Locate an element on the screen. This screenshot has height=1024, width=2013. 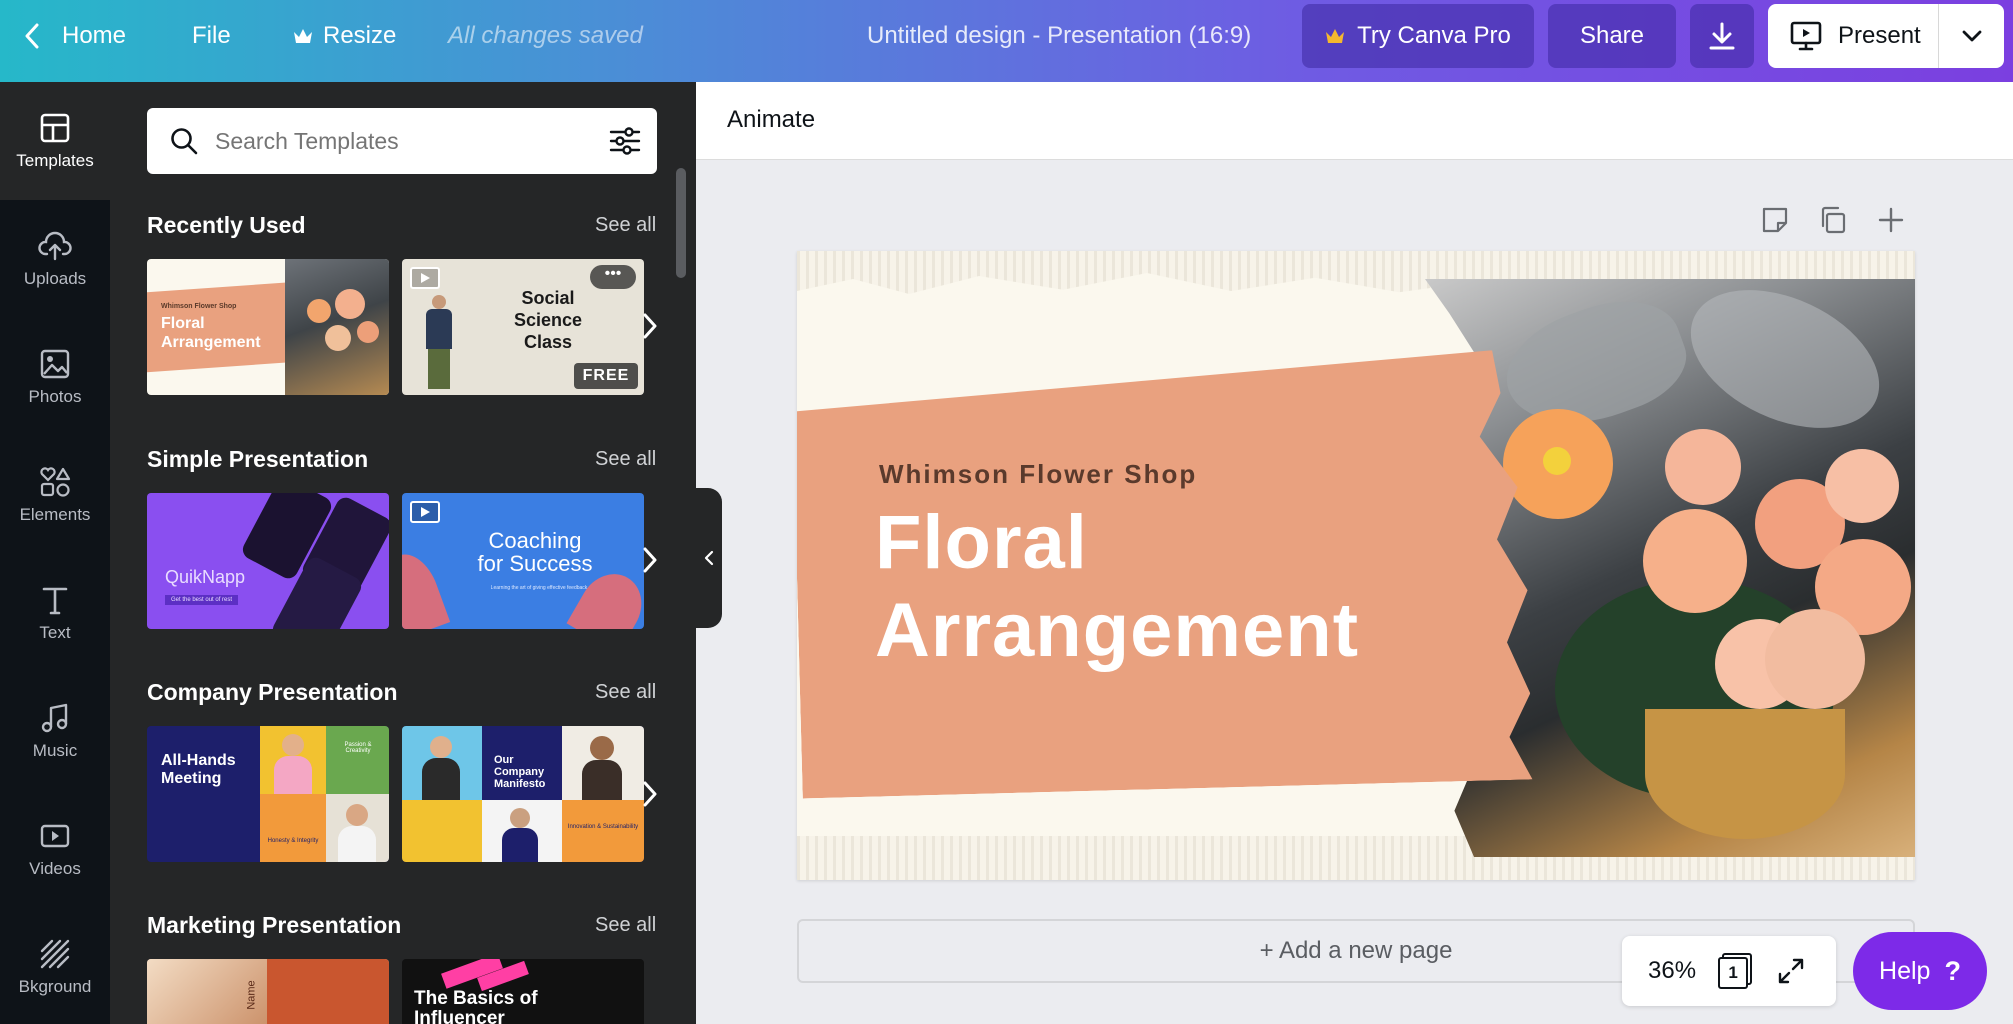
section-title: Simple Presentation is located at coordinates (258, 459).